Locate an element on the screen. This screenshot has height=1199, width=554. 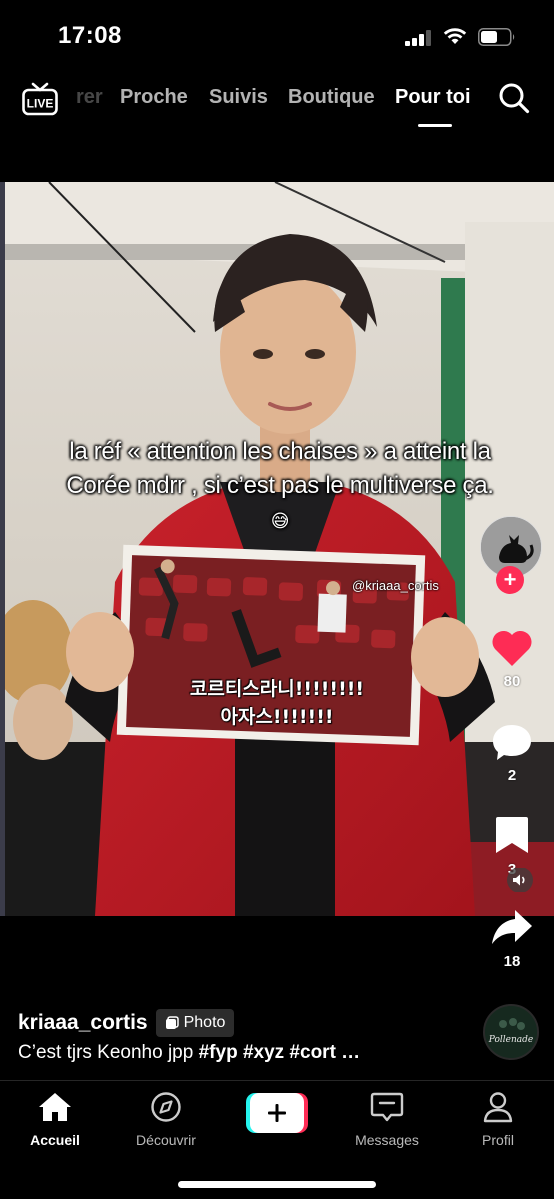
follow-plus-button: + is located at coordinates (510, 580).